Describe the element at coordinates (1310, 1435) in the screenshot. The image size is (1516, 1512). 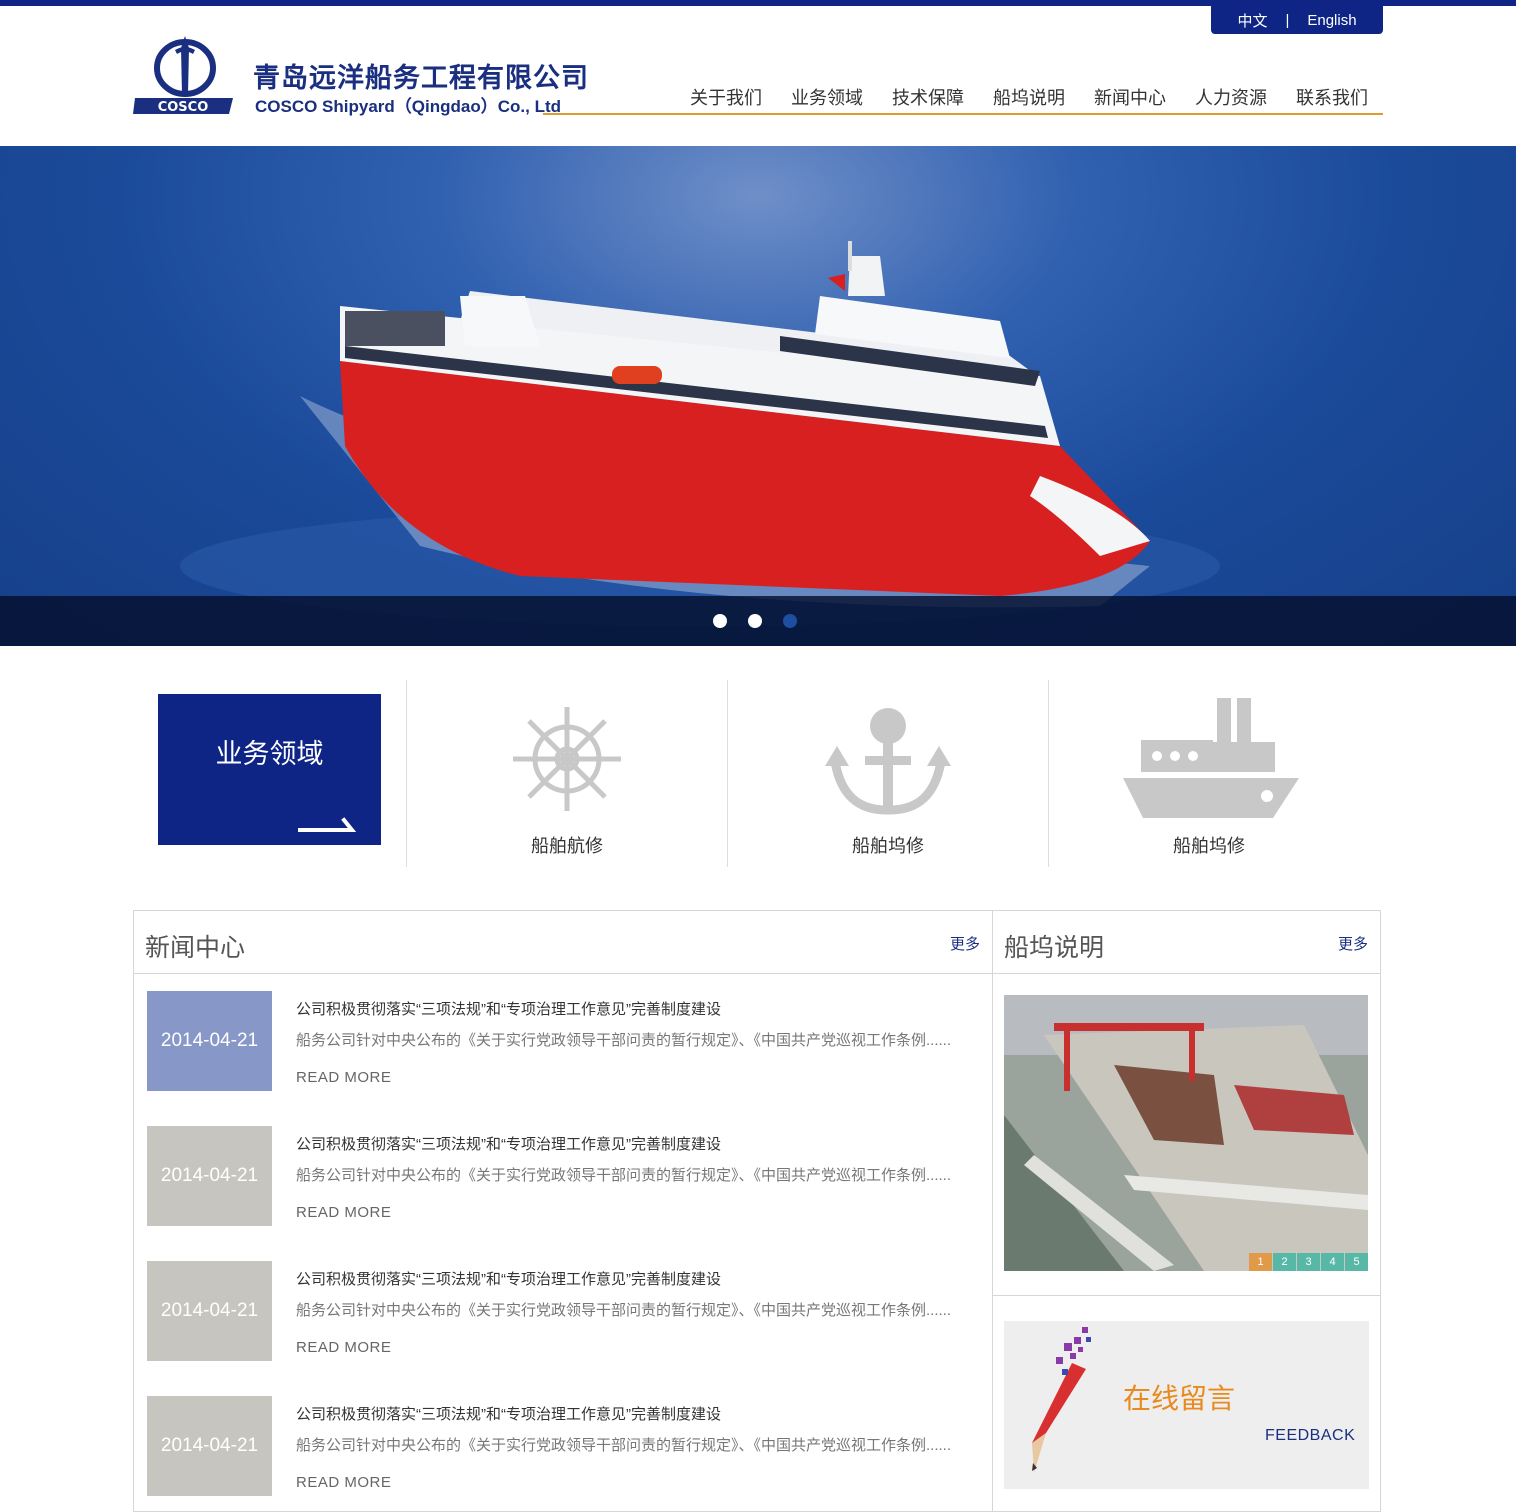
I see `feedback-title-en: FEEDBACK` at that location.